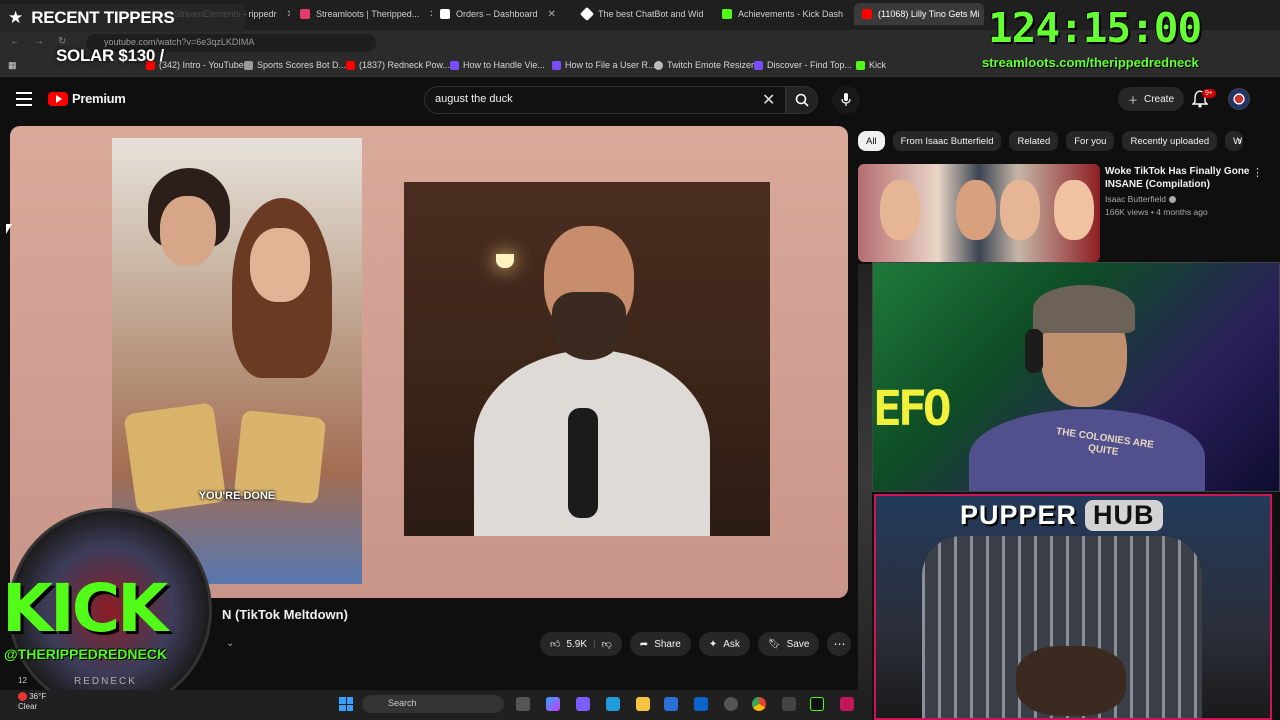 The width and height of the screenshot is (1280, 720). Describe the element at coordinates (731, 704) in the screenshot. I see `obs-icon` at that location.